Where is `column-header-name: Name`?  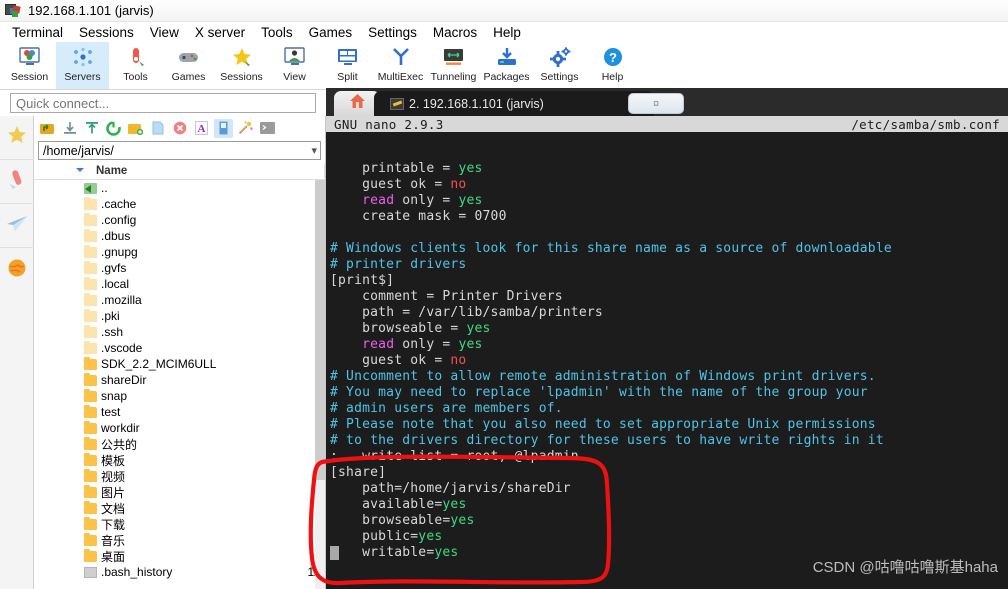 column-header-name: Name is located at coordinates (111, 171).